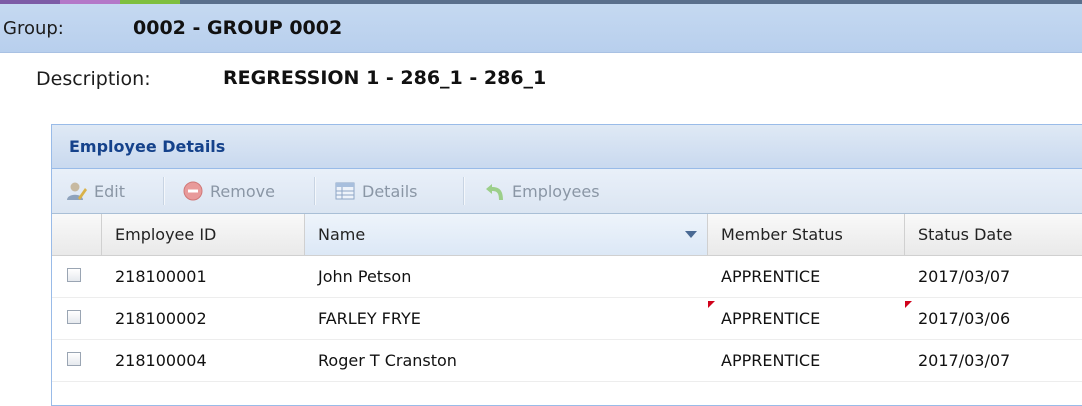  What do you see at coordinates (806, 234) in the screenshot?
I see `column-member-status: Member Status` at bounding box center [806, 234].